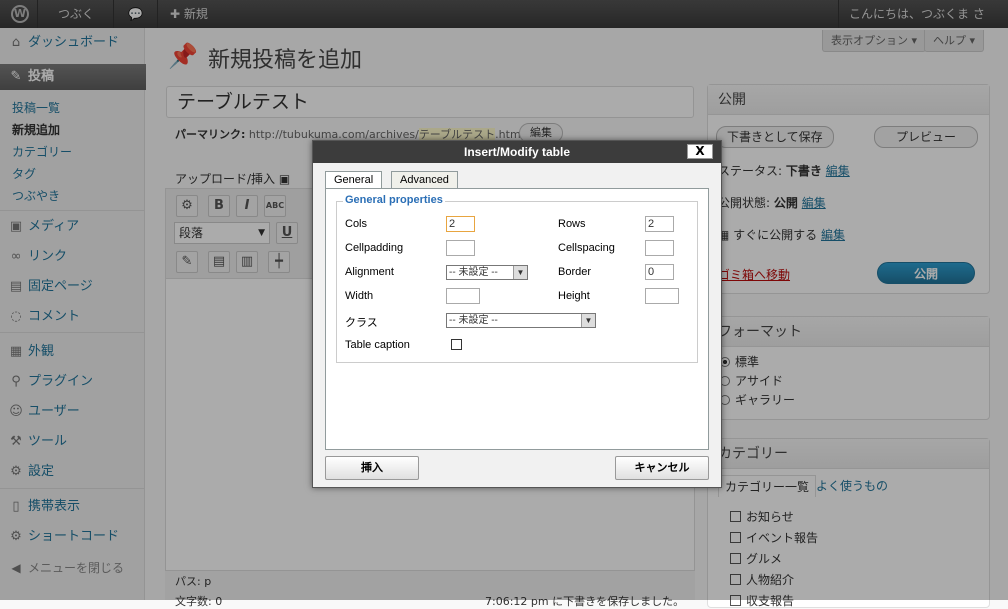 Image resolution: width=1008 pixels, height=609 pixels. I want to click on rows-input: 2, so click(659, 224).